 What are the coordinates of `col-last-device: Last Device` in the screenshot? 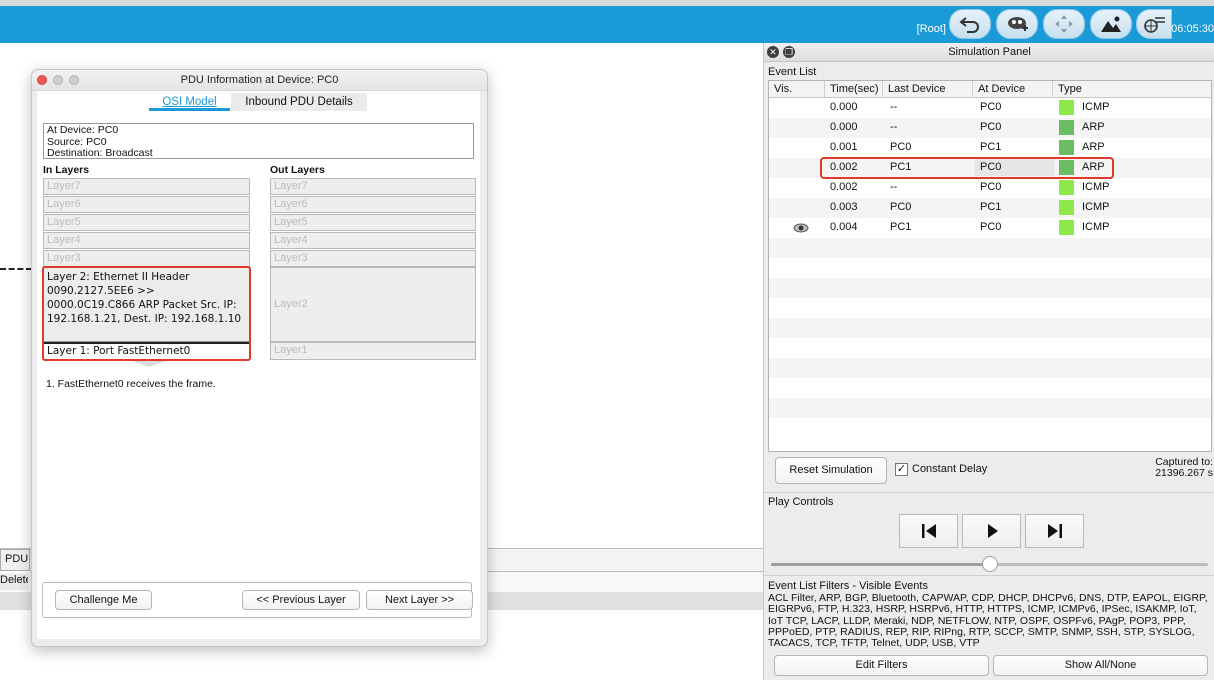 It's located at (928, 89).